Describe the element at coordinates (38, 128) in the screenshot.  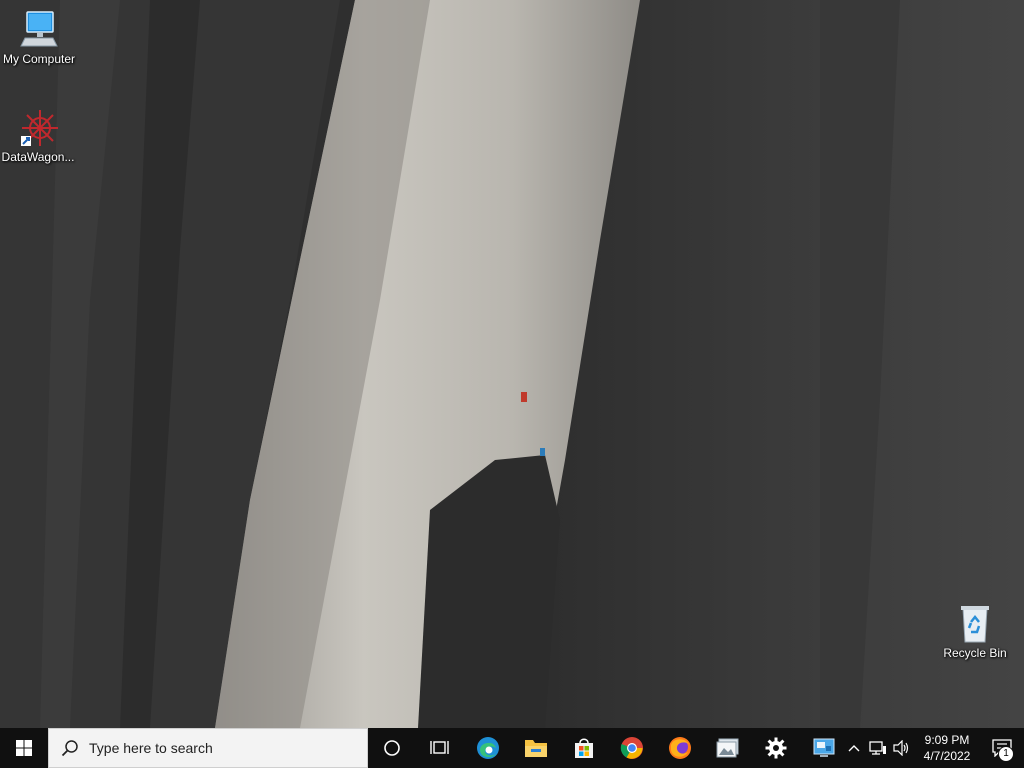
I see `datawagon-icon` at that location.